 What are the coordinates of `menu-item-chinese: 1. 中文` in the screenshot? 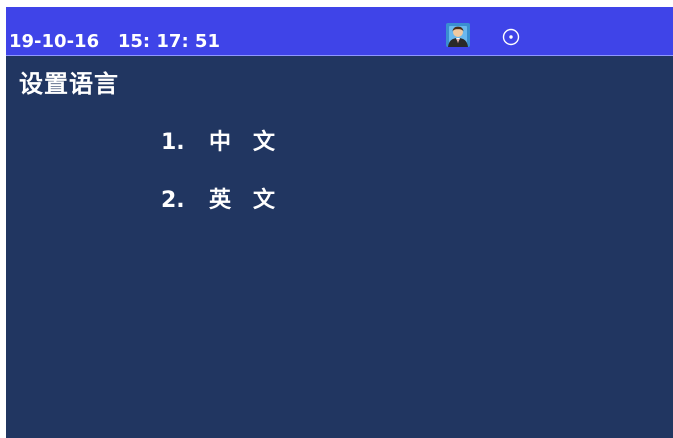 It's located at (229, 143).